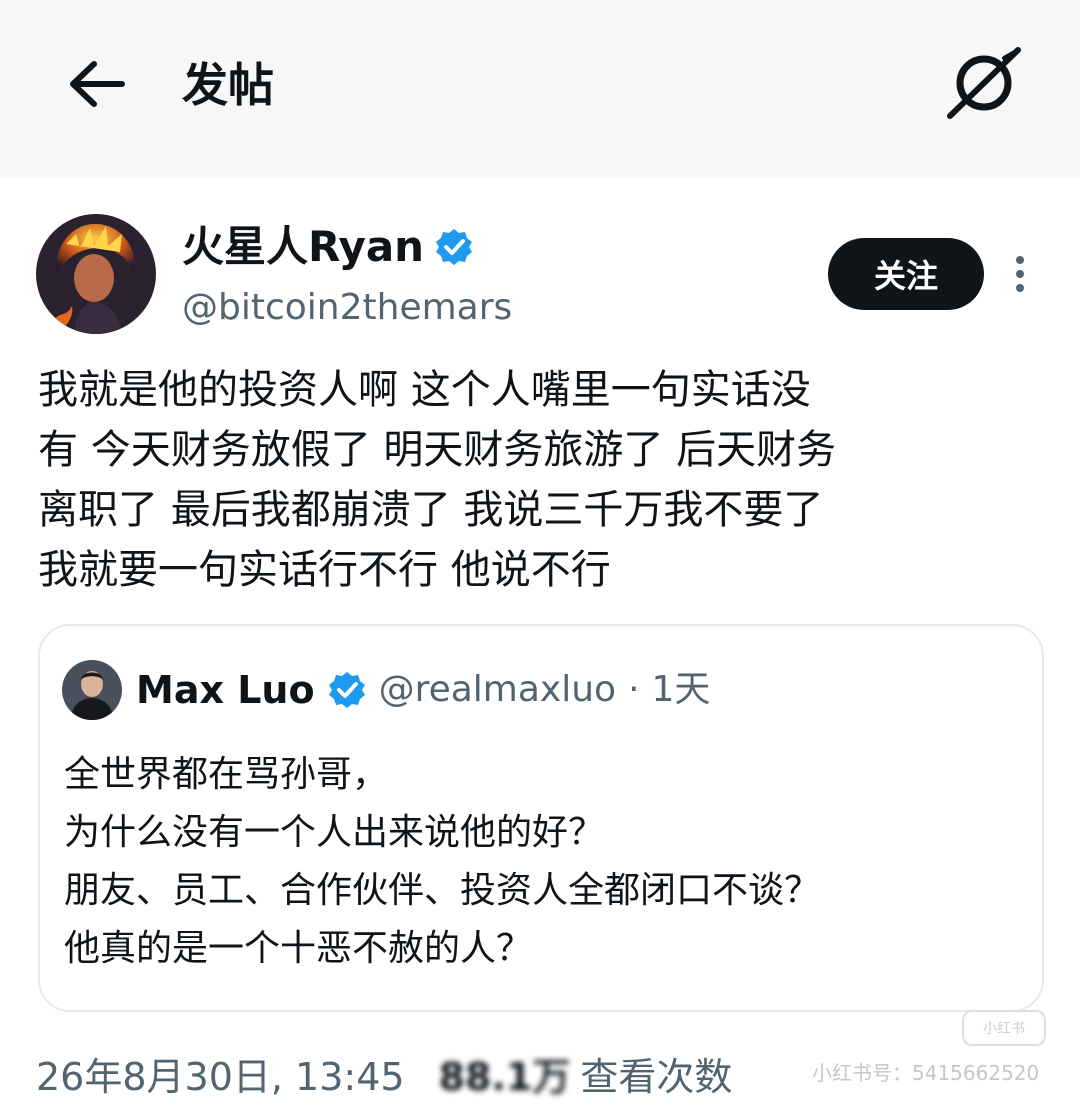  Describe the element at coordinates (926, 1073) in the screenshot. I see `watermark: 小红书号：5415662520` at that location.